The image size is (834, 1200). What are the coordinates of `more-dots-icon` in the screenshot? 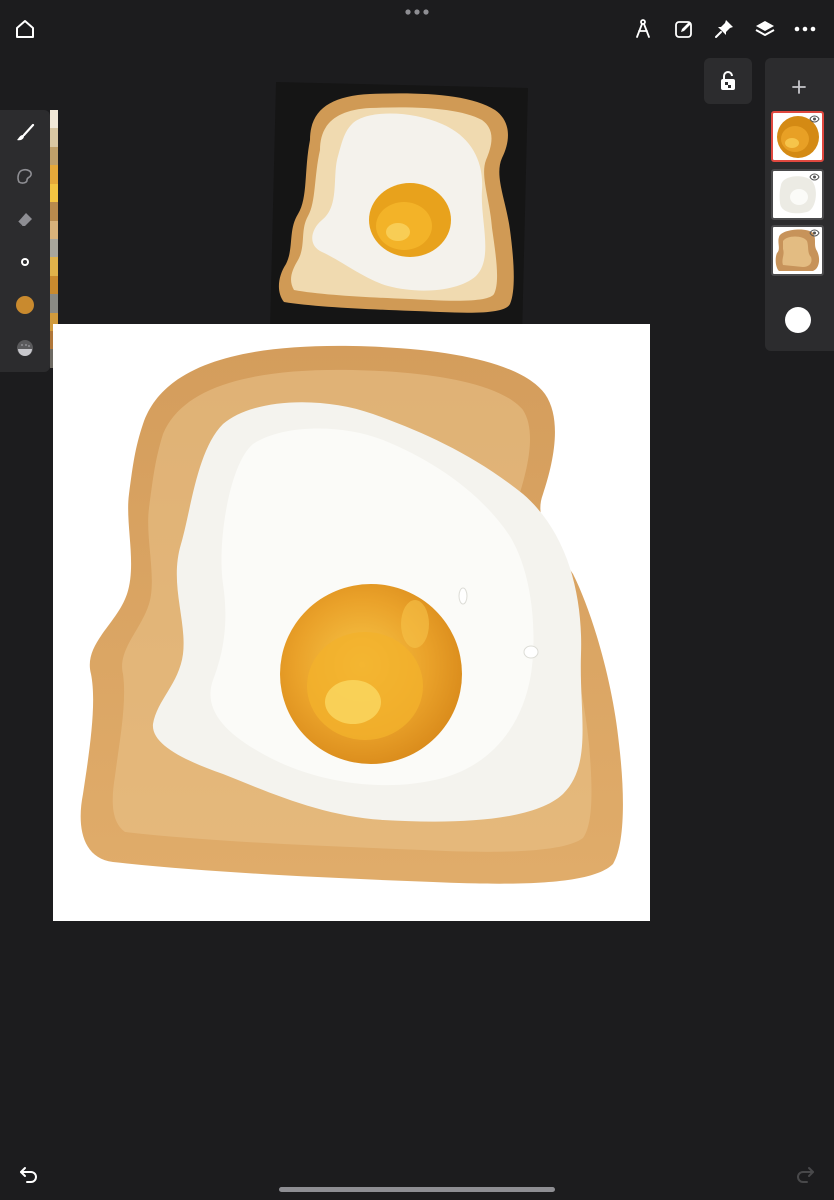 It's located at (417, 12).